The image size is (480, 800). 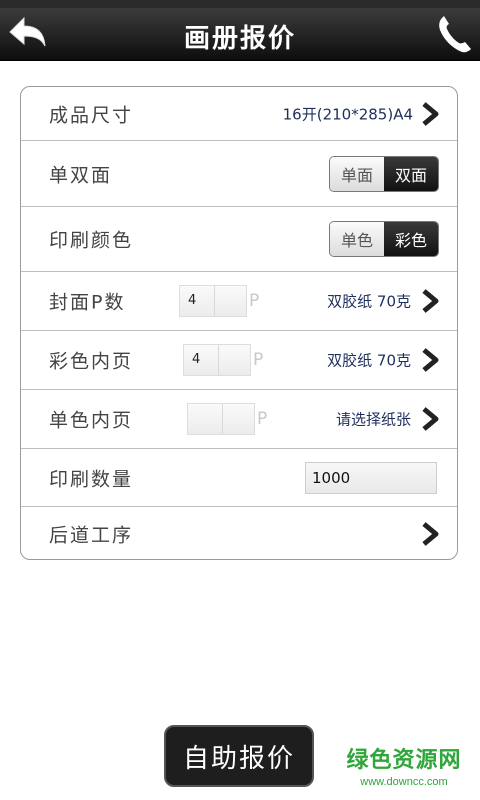 I want to click on watermark-title: 绿色资源网, so click(x=404, y=760).